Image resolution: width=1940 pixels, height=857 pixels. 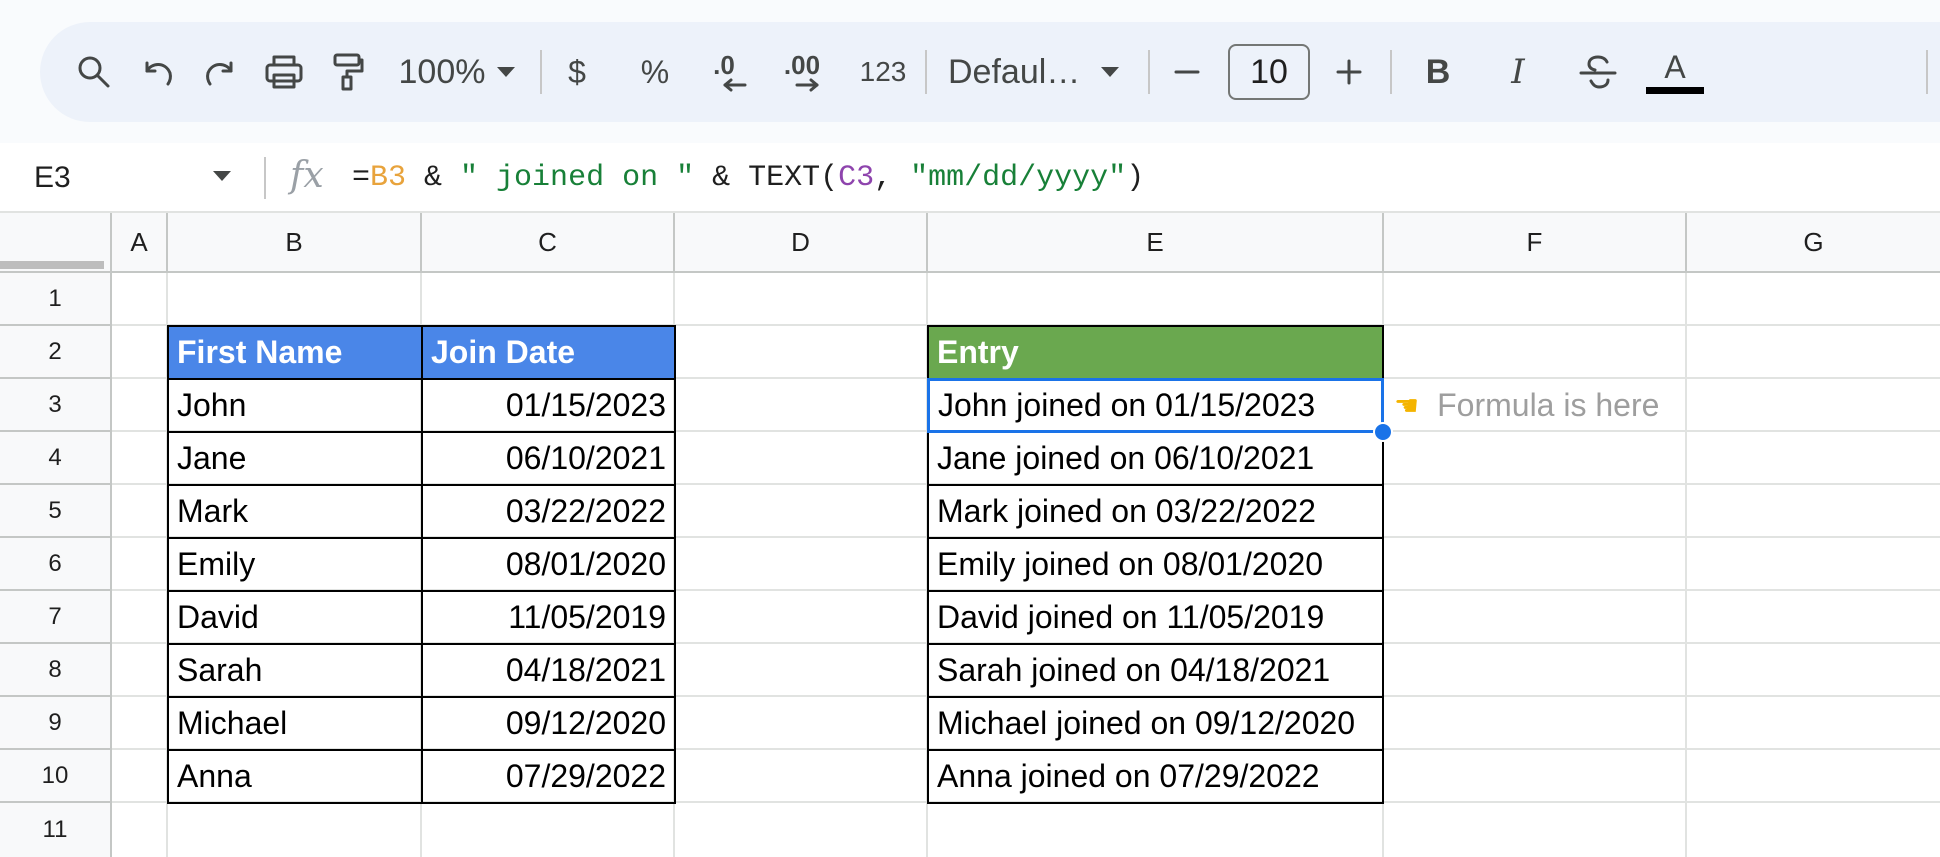 I want to click on row-header-5: 5, so click(x=56, y=511).